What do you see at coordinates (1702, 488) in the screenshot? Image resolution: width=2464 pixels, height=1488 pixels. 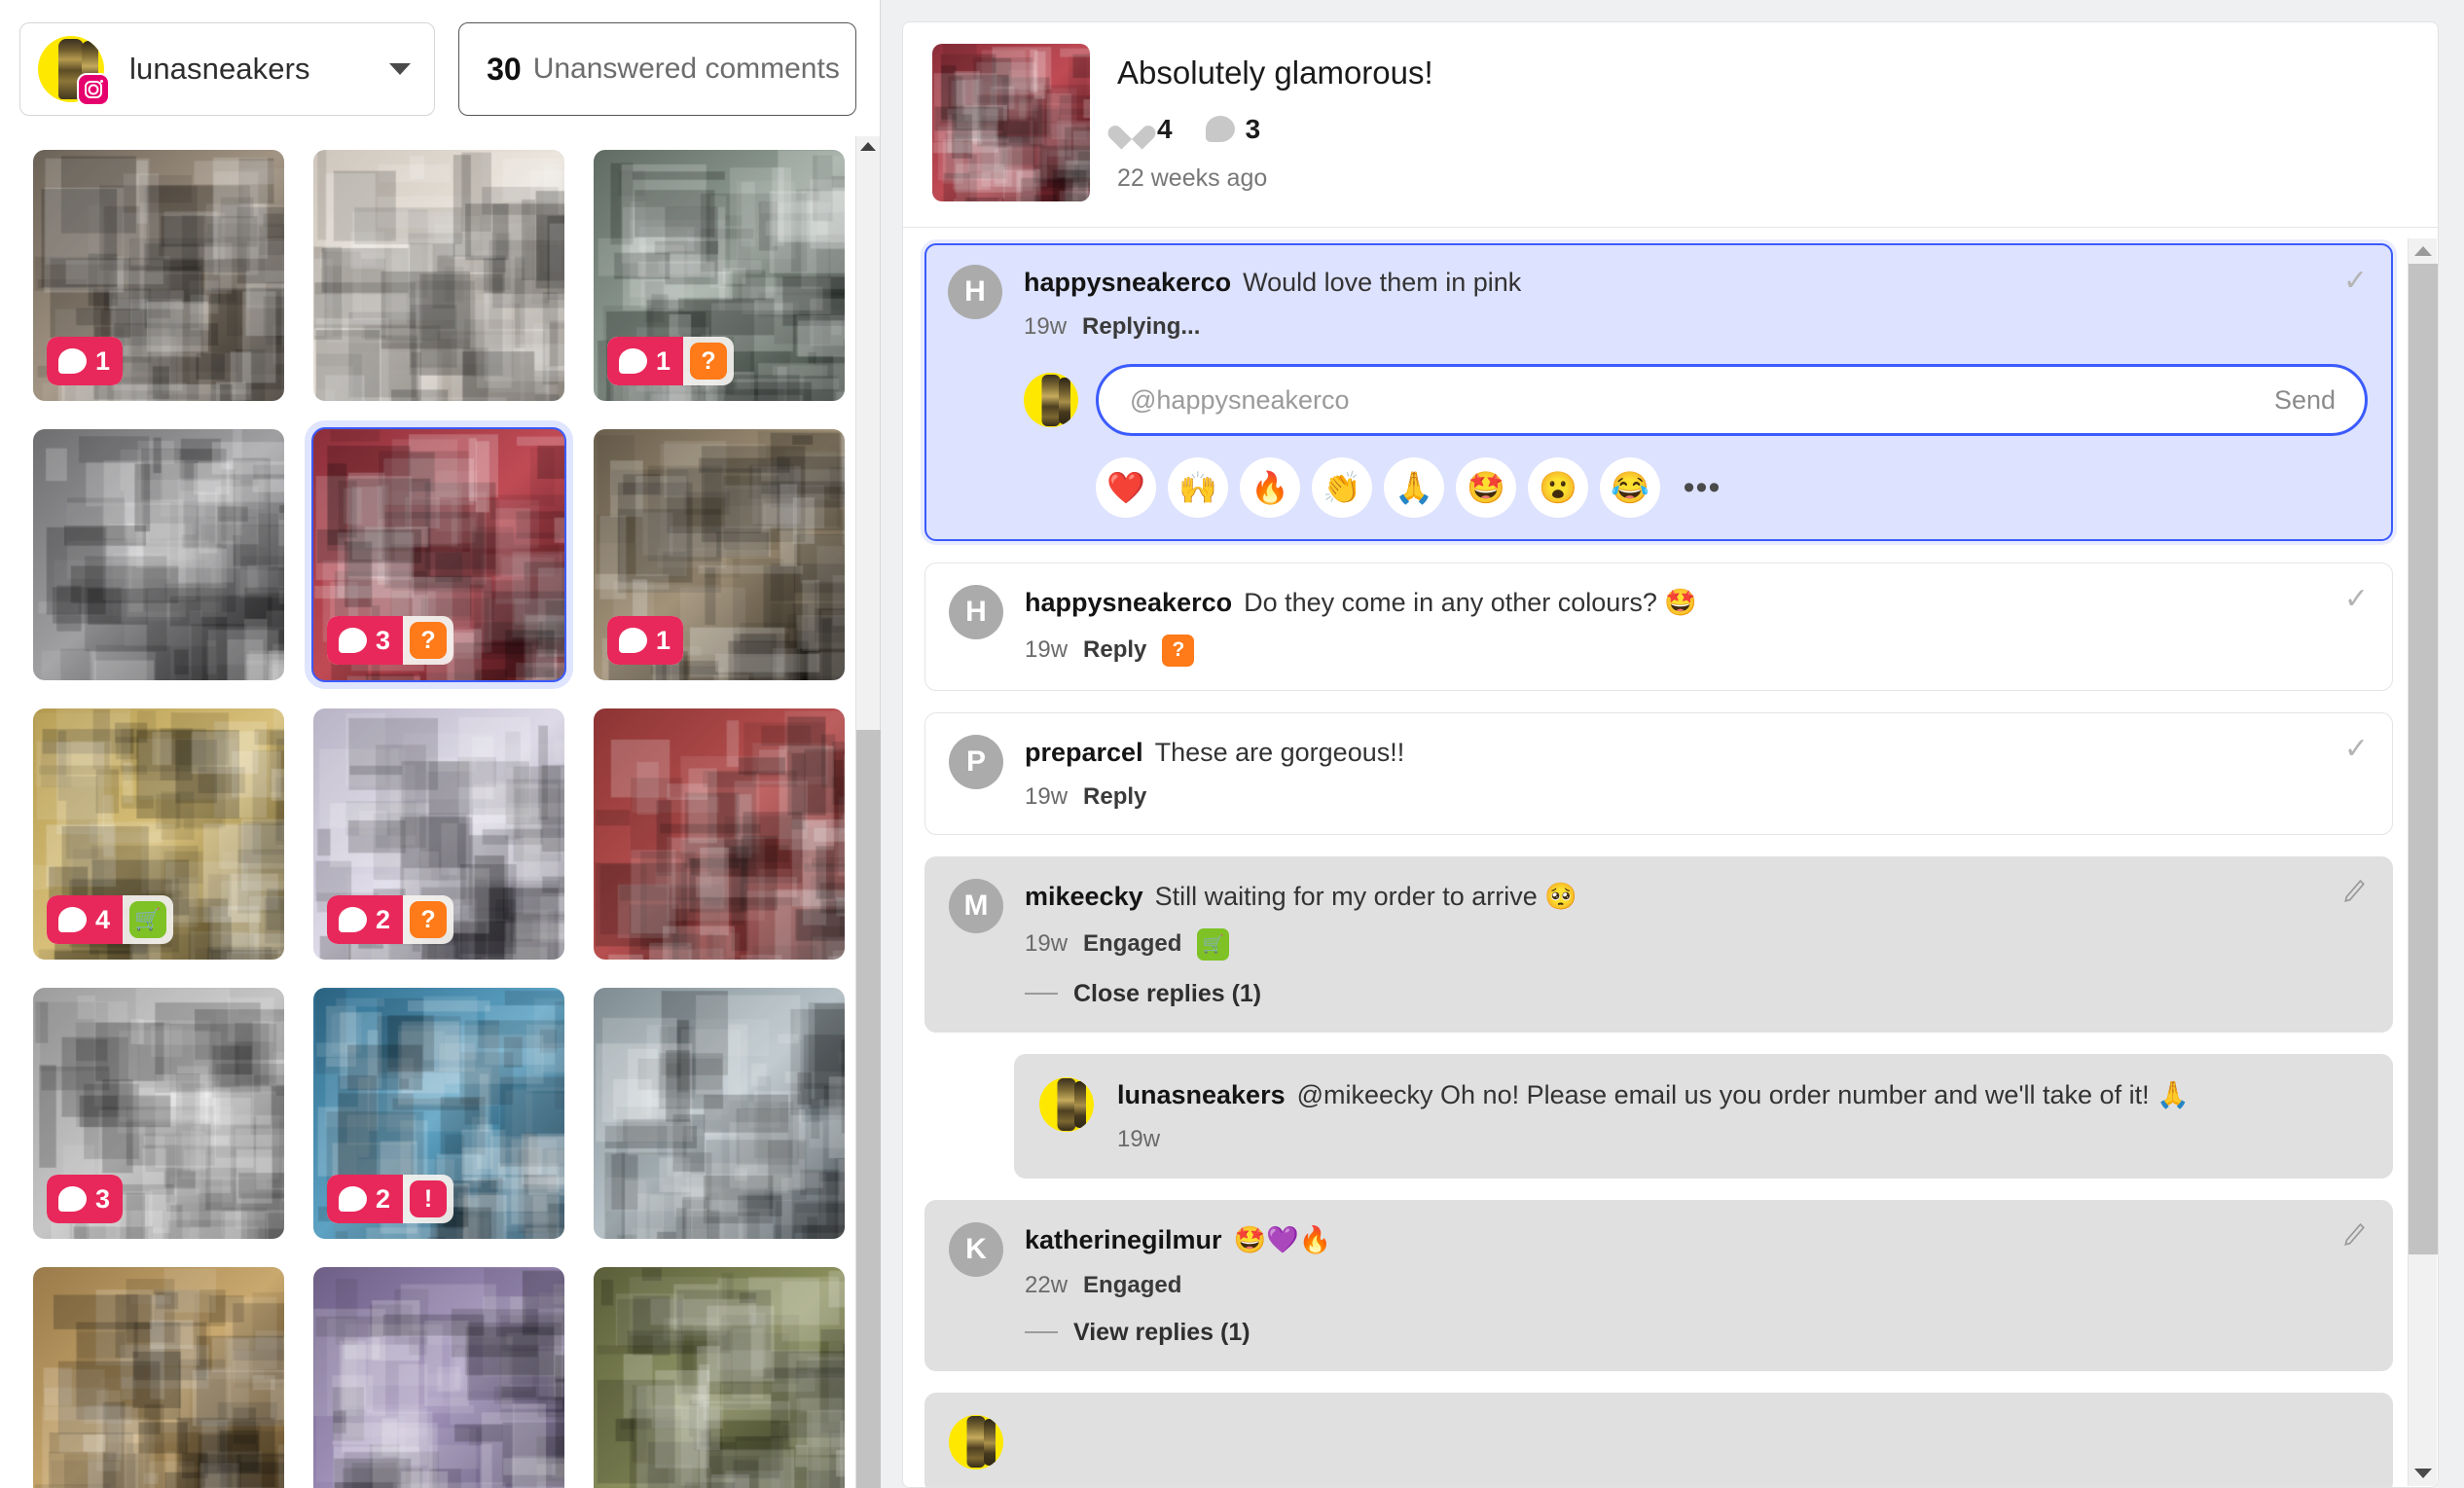 I see `more-emoji-button: •••` at bounding box center [1702, 488].